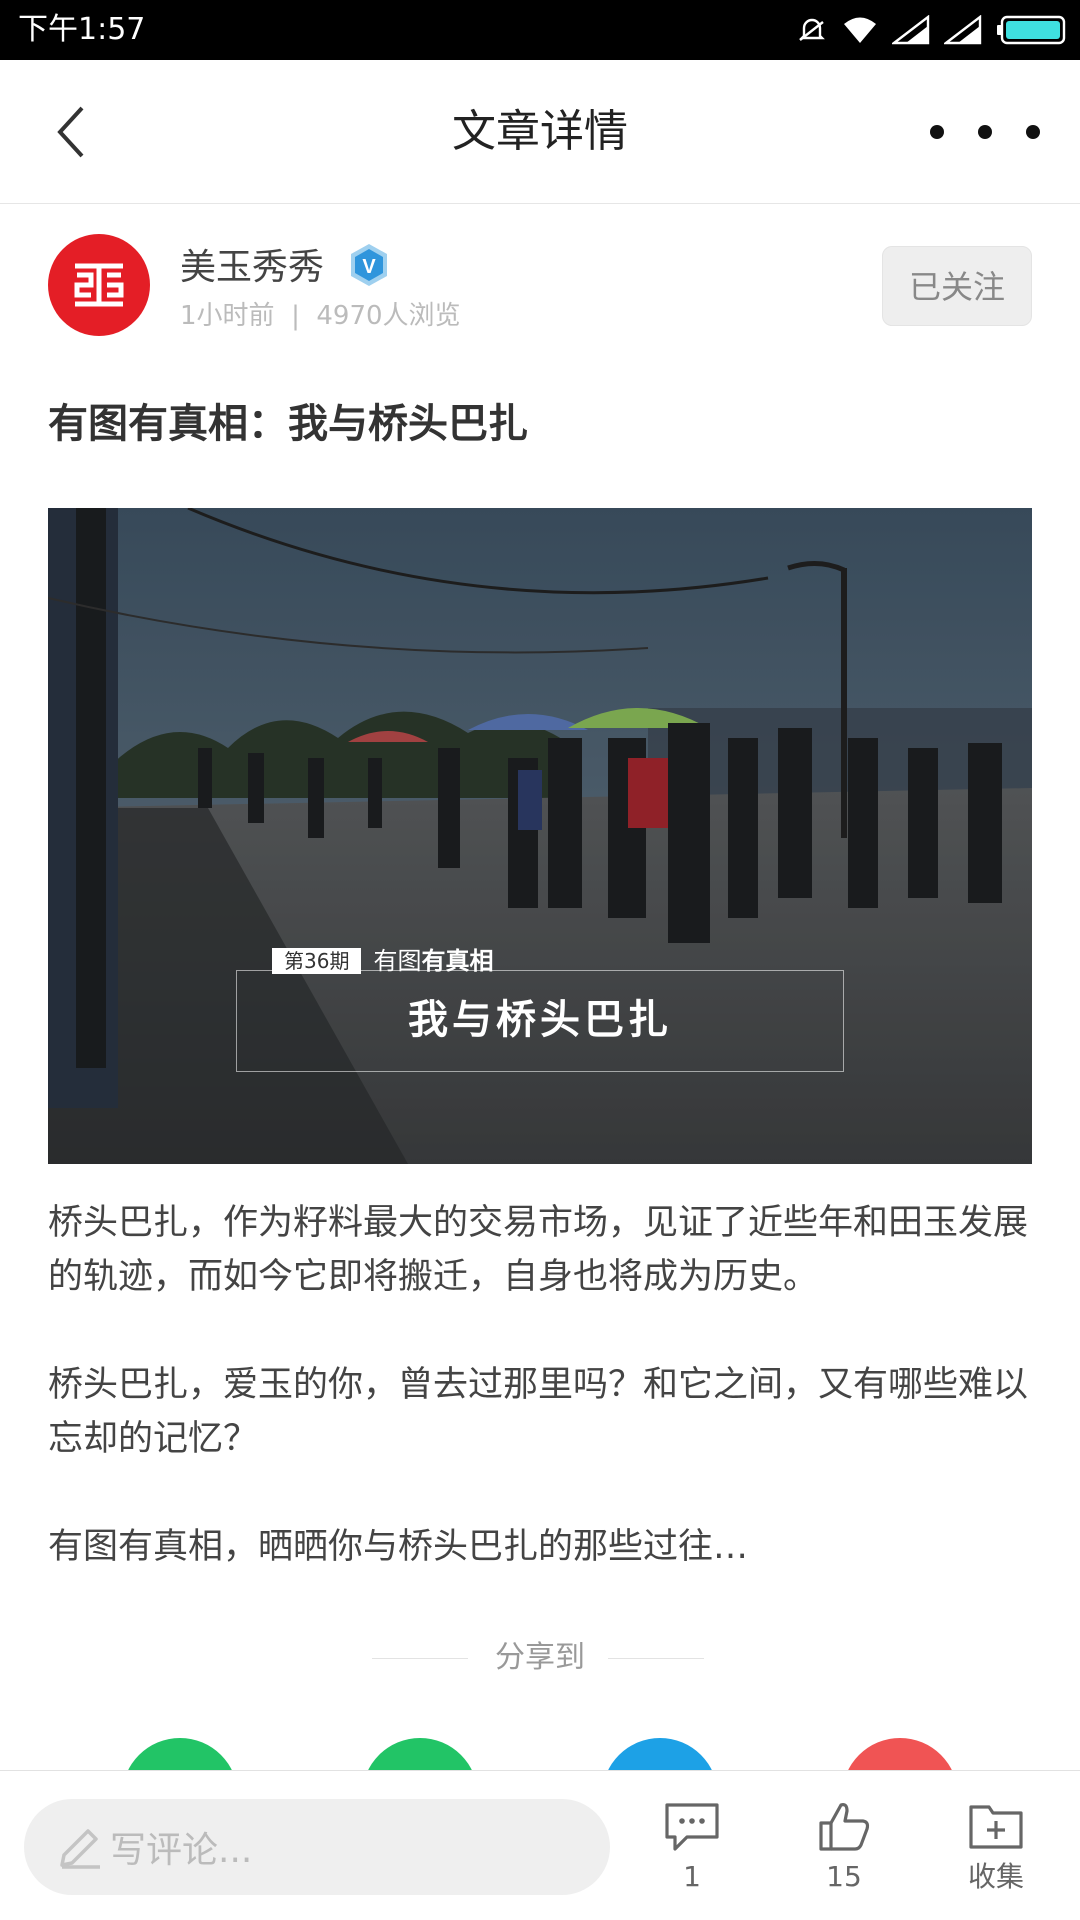  I want to click on battery-icon, so click(1031, 30).